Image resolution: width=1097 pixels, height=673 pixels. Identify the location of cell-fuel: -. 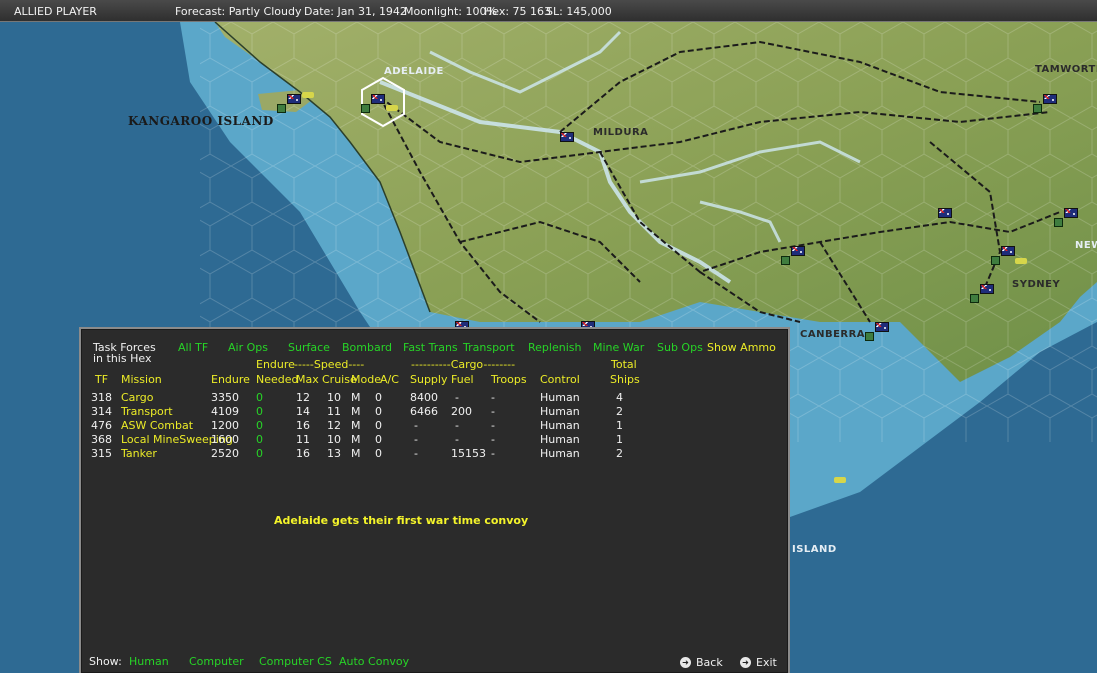
(457, 397).